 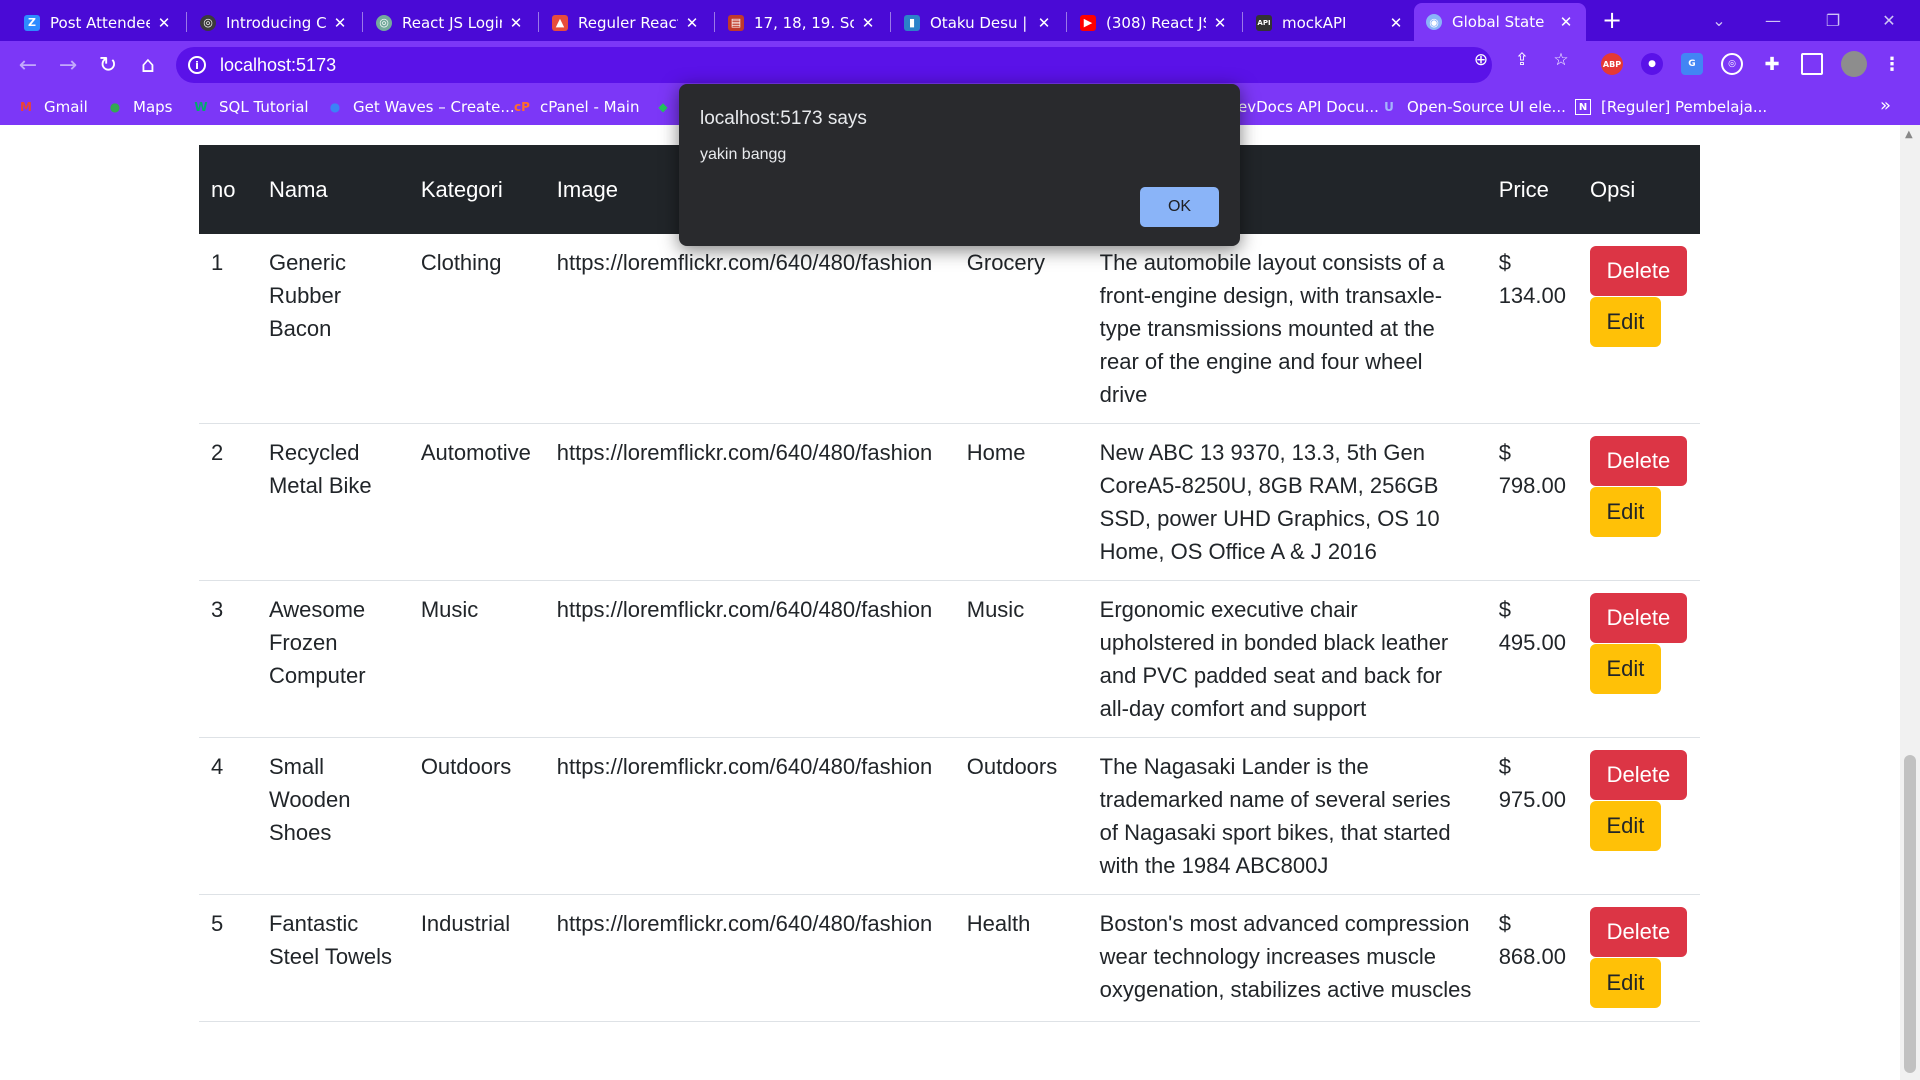 What do you see at coordinates (332, 502) in the screenshot?
I see `cell-nama: Recycled Metal Bike` at bounding box center [332, 502].